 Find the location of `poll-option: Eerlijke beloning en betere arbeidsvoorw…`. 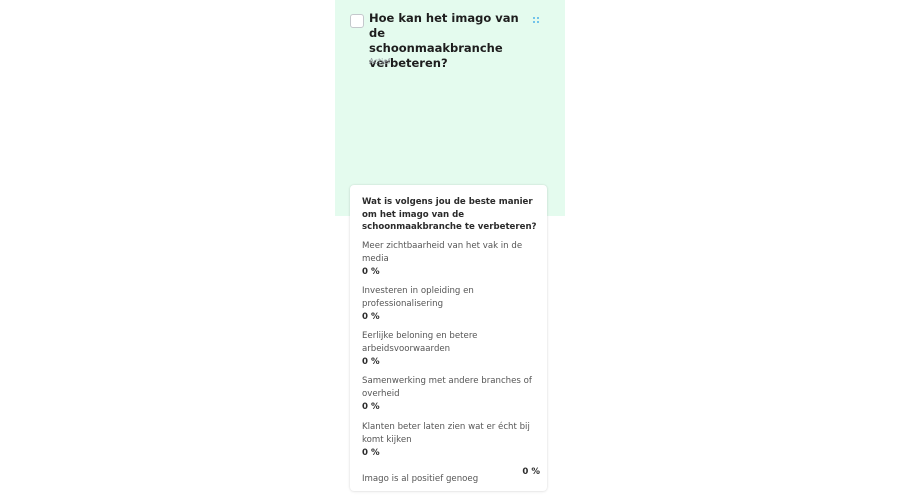

poll-option: Eerlijke beloning en betere arbeidsvoorw… is located at coordinates (451, 349).